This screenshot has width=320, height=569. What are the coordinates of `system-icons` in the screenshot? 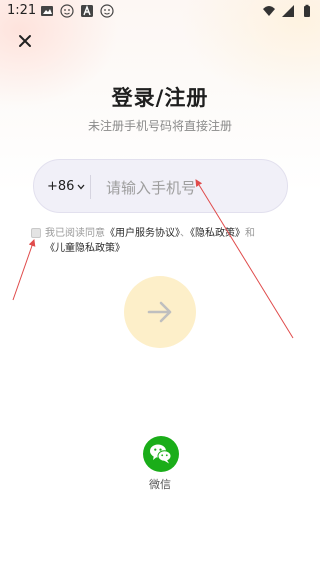 It's located at (288, 11).